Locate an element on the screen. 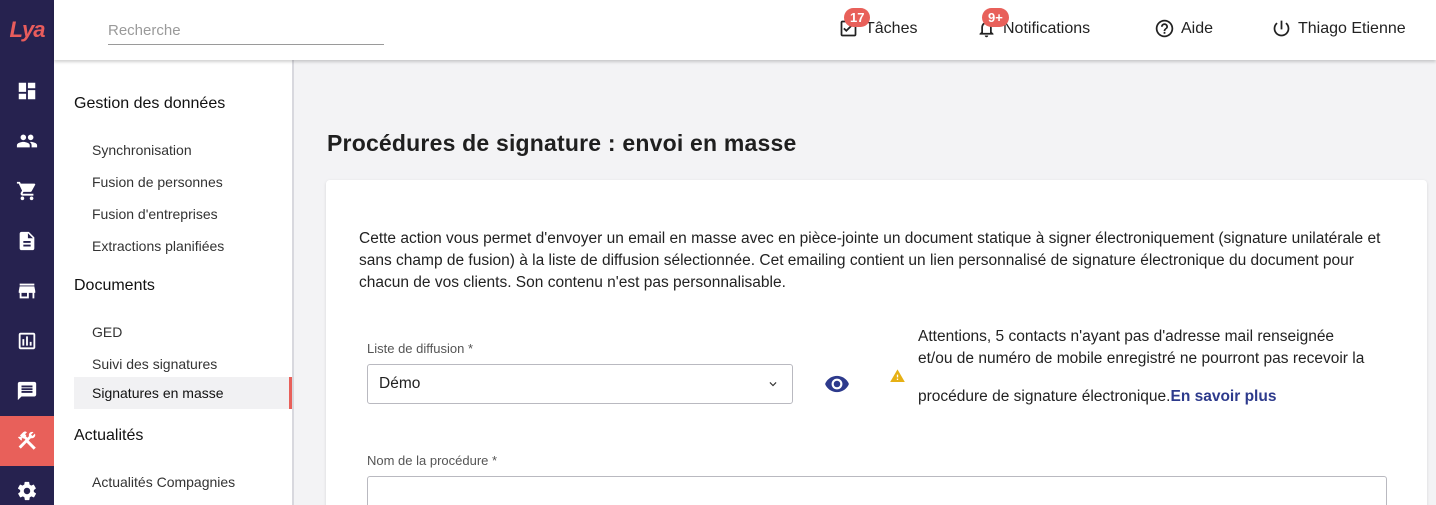 The height and width of the screenshot is (505, 1436). app-logo-text: Lya is located at coordinates (27, 29).